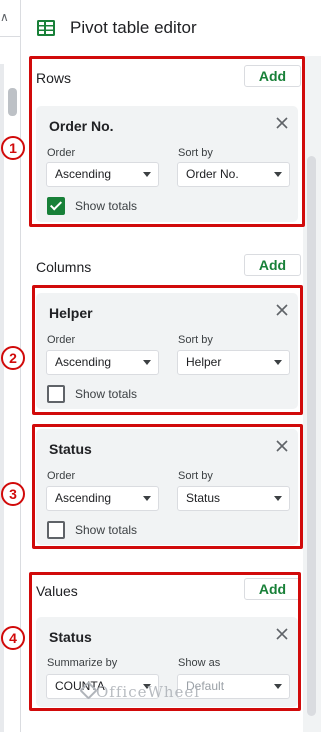  What do you see at coordinates (133, 27) in the screenshot?
I see `editor-title: Pivot table editor` at bounding box center [133, 27].